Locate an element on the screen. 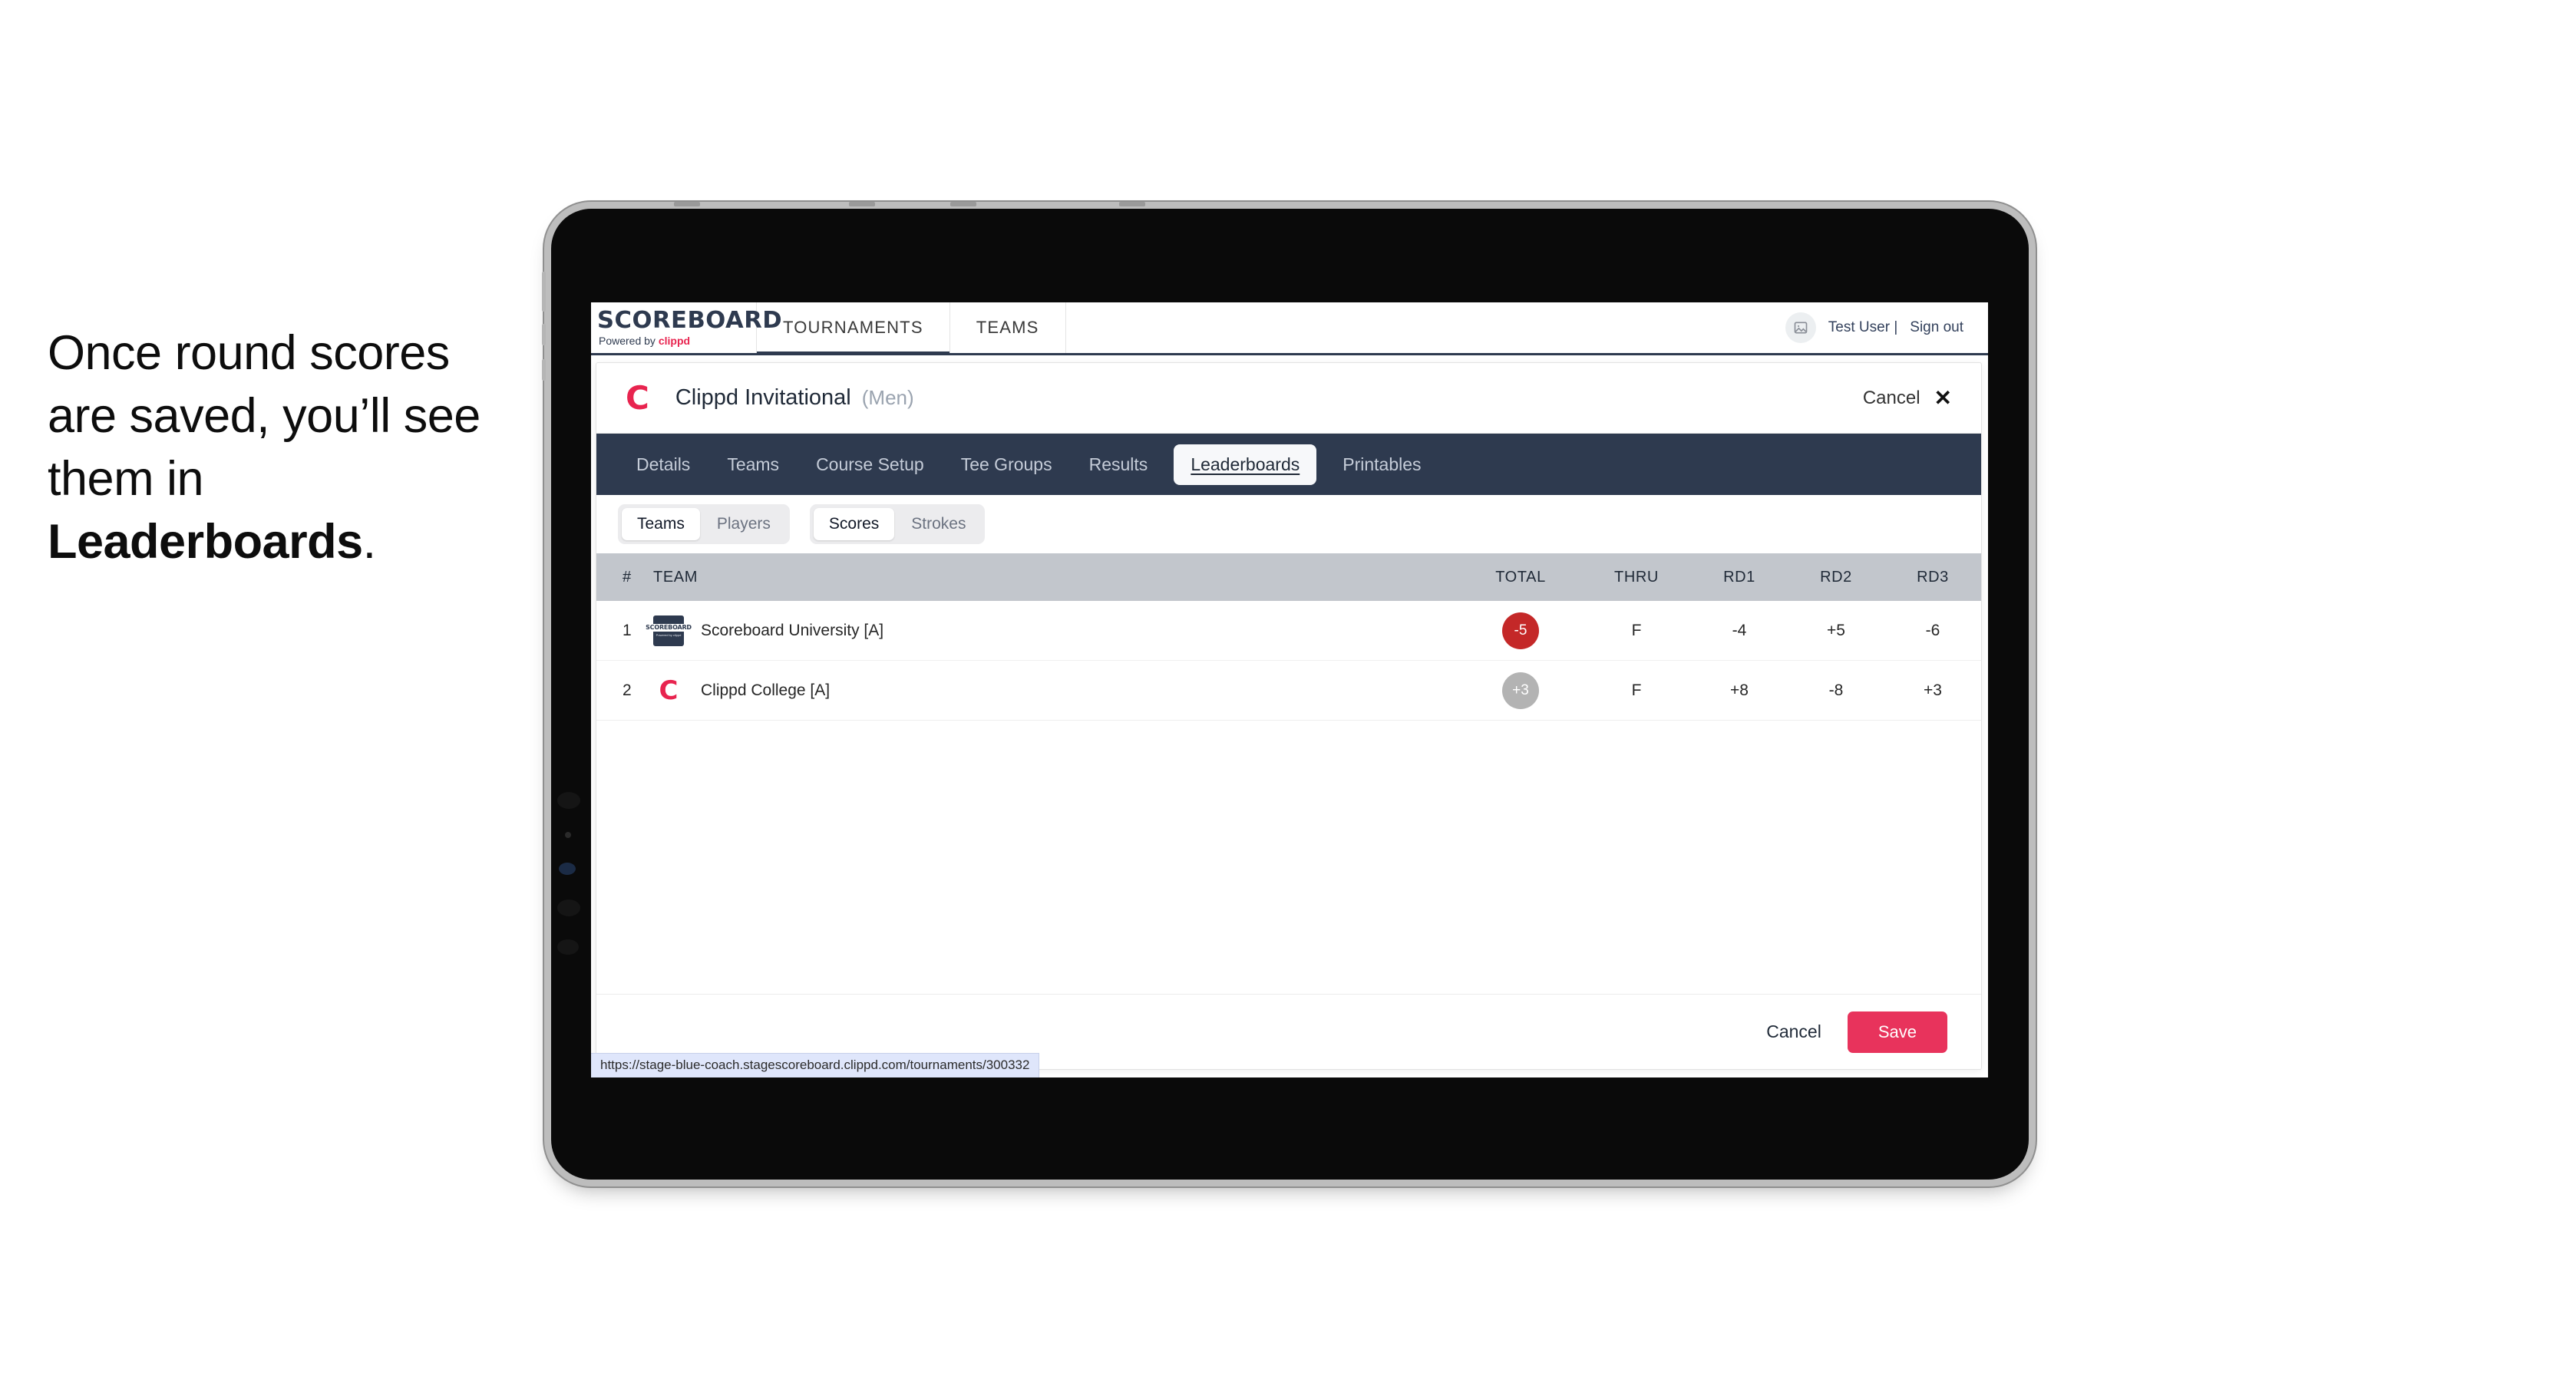  volume-down-button is located at coordinates (544, 370).